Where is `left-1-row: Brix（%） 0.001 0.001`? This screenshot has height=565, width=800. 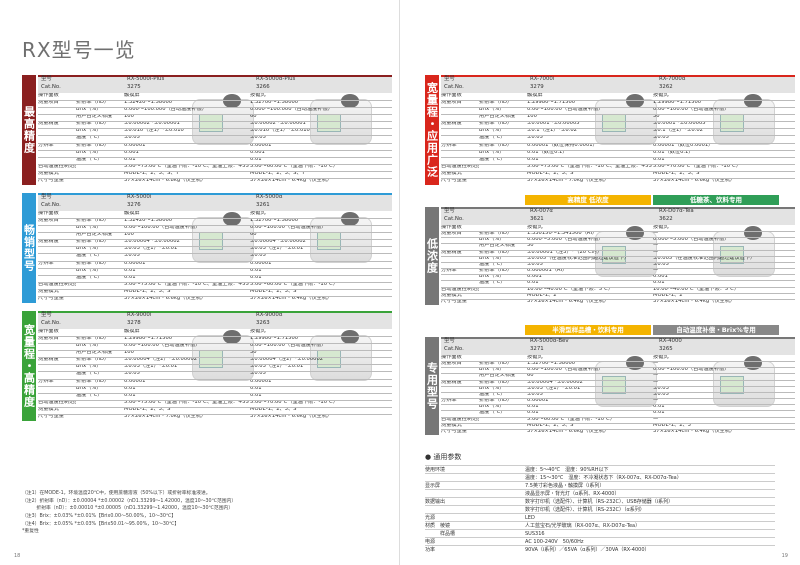 left-1-row: Brix（%） 0.001 0.001 is located at coordinates (207, 153).